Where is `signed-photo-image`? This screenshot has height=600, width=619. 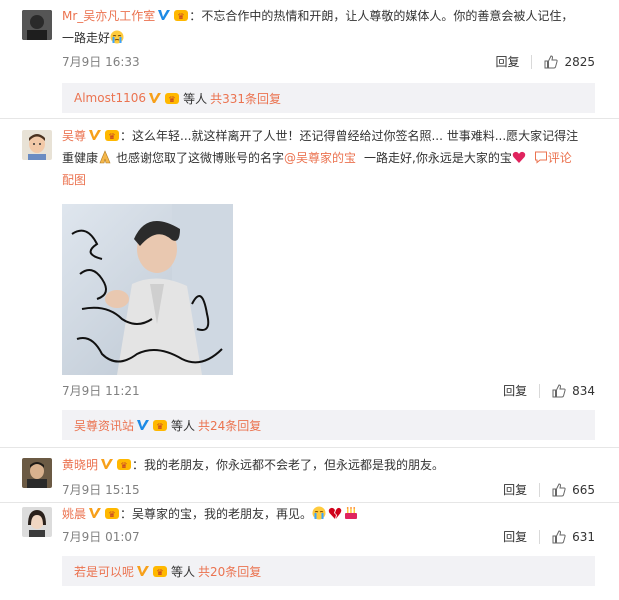
signed-photo-image is located at coordinates (147, 289).